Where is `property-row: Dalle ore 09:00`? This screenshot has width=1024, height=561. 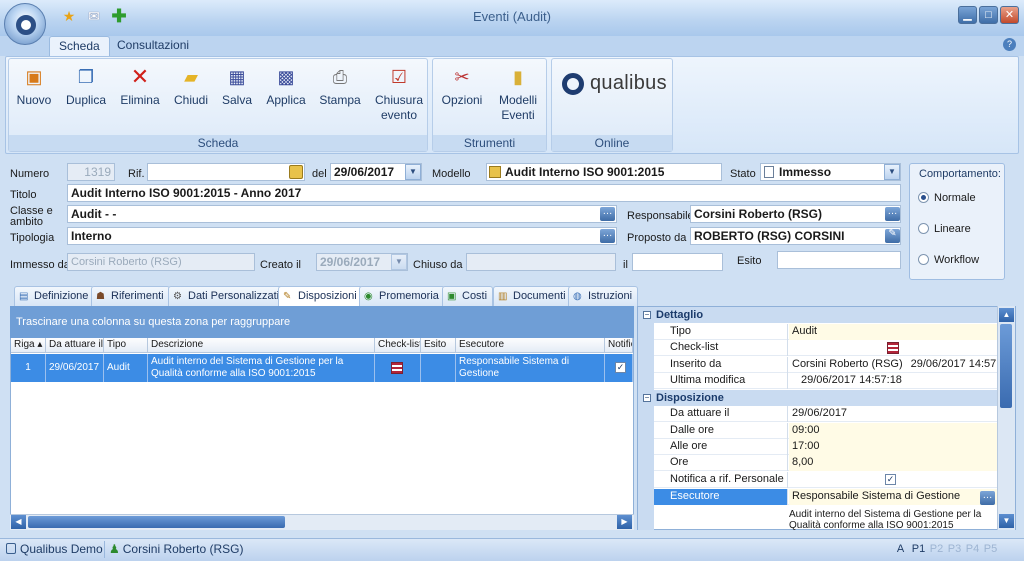
property-row: Dalle ore 09:00 is located at coordinates (825, 431).